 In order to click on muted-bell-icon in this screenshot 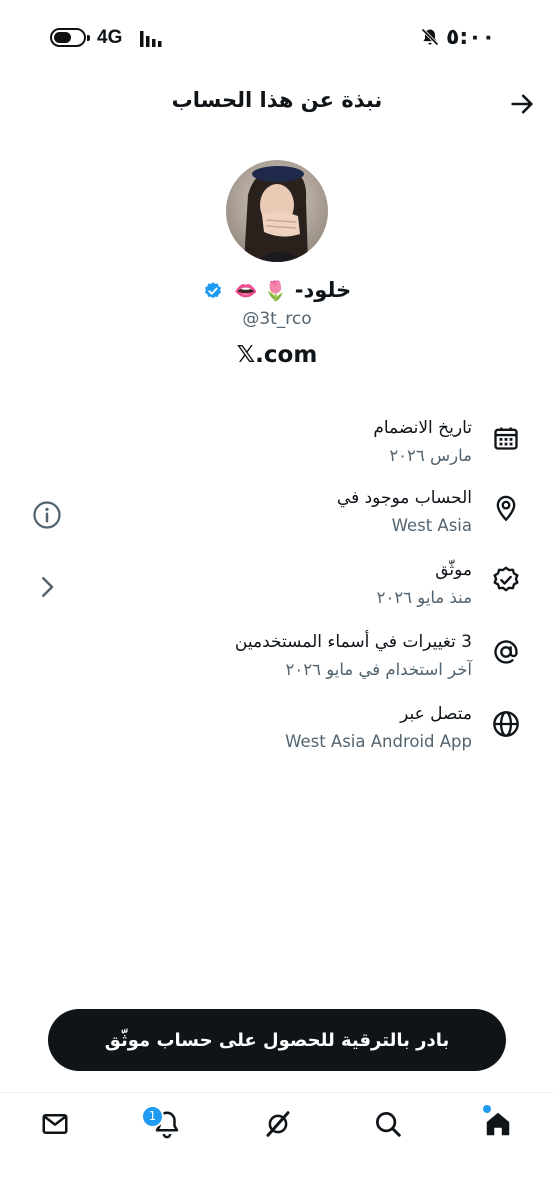, I will do `click(430, 37)`.